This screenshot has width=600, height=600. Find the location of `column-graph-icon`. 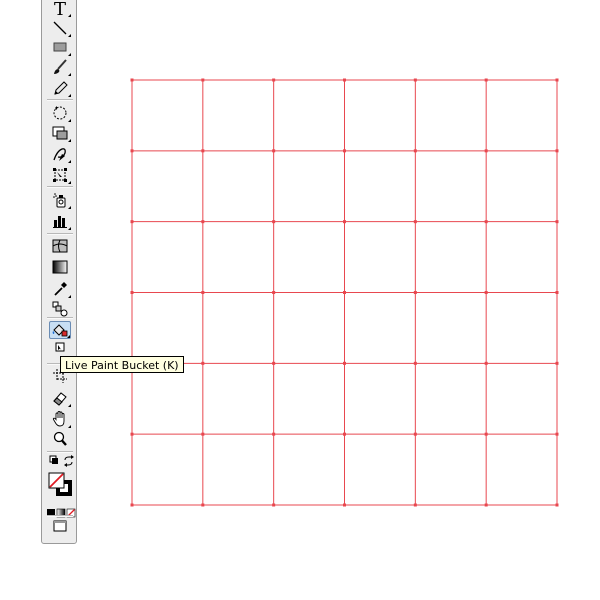

column-graph-icon is located at coordinates (60, 222).